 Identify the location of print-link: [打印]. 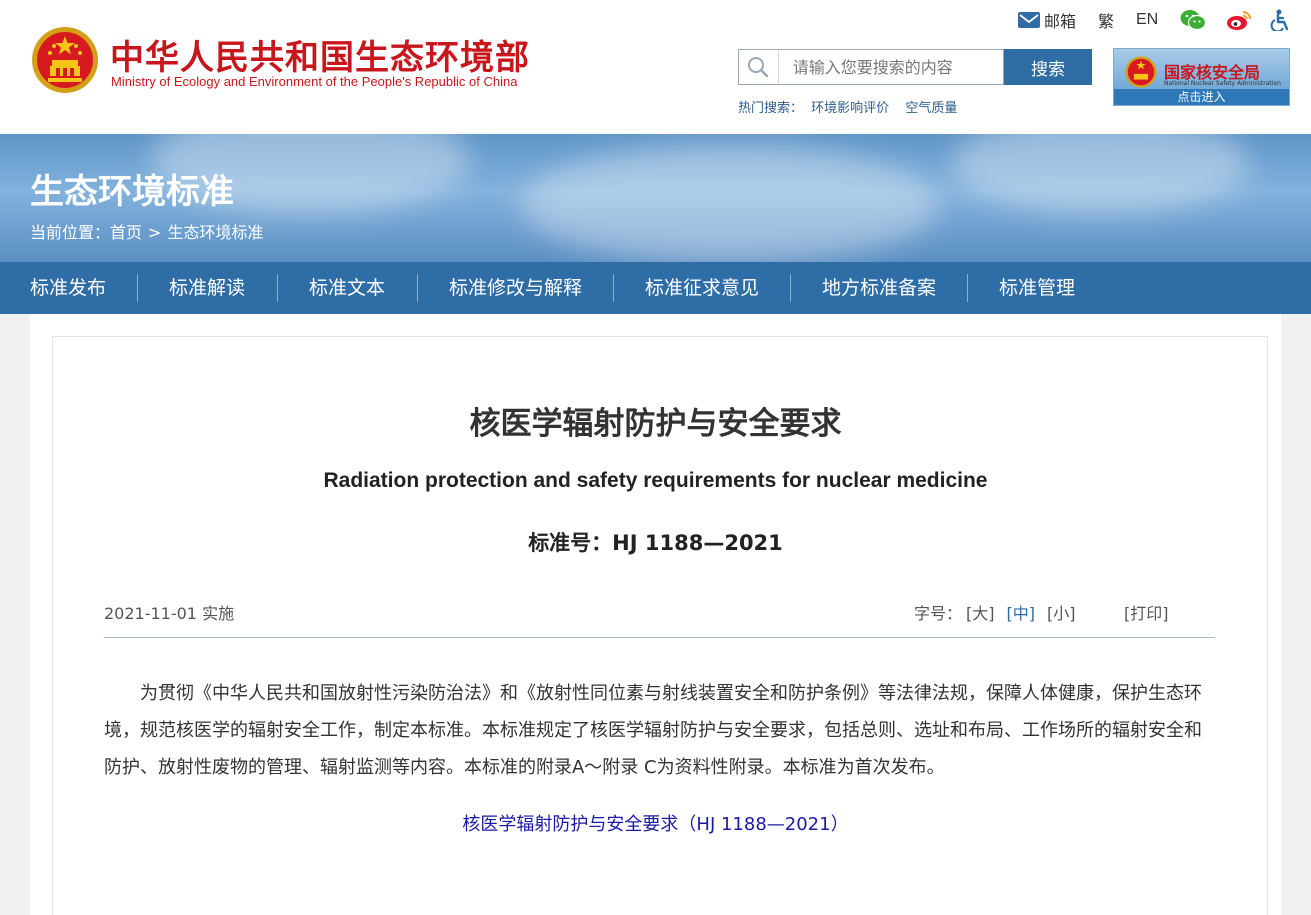
(1146, 612).